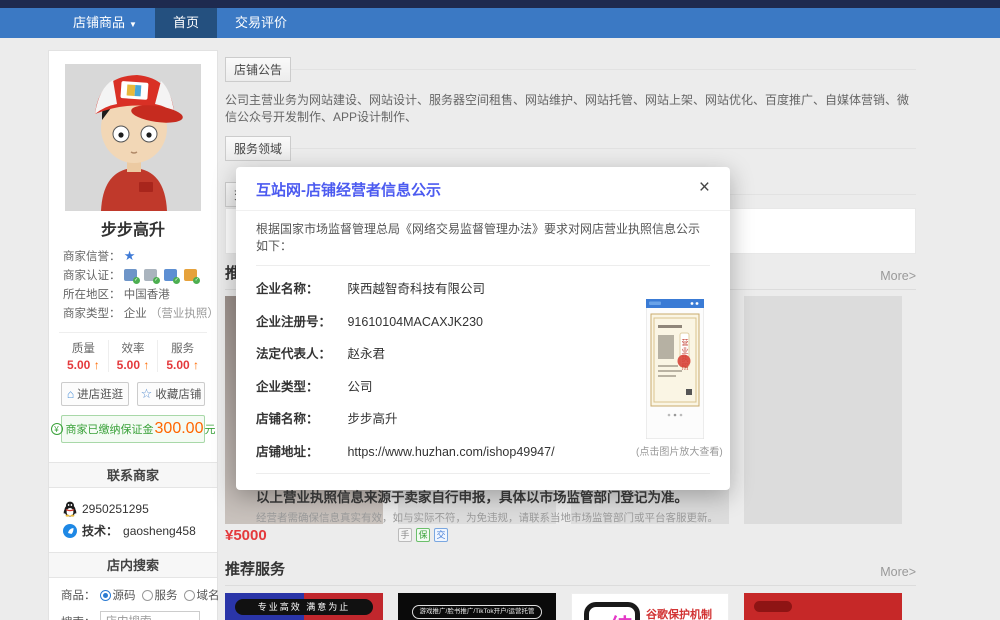 This screenshot has width=1000, height=620. What do you see at coordinates (287, 419) in the screenshot?
I see `field-label: 店铺名称：` at bounding box center [287, 419].